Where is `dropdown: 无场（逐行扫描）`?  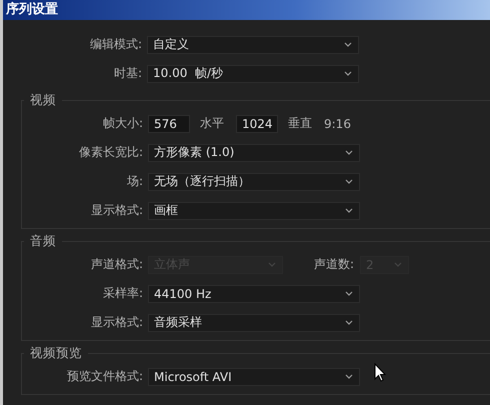 dropdown: 无场（逐行扫描） is located at coordinates (254, 181).